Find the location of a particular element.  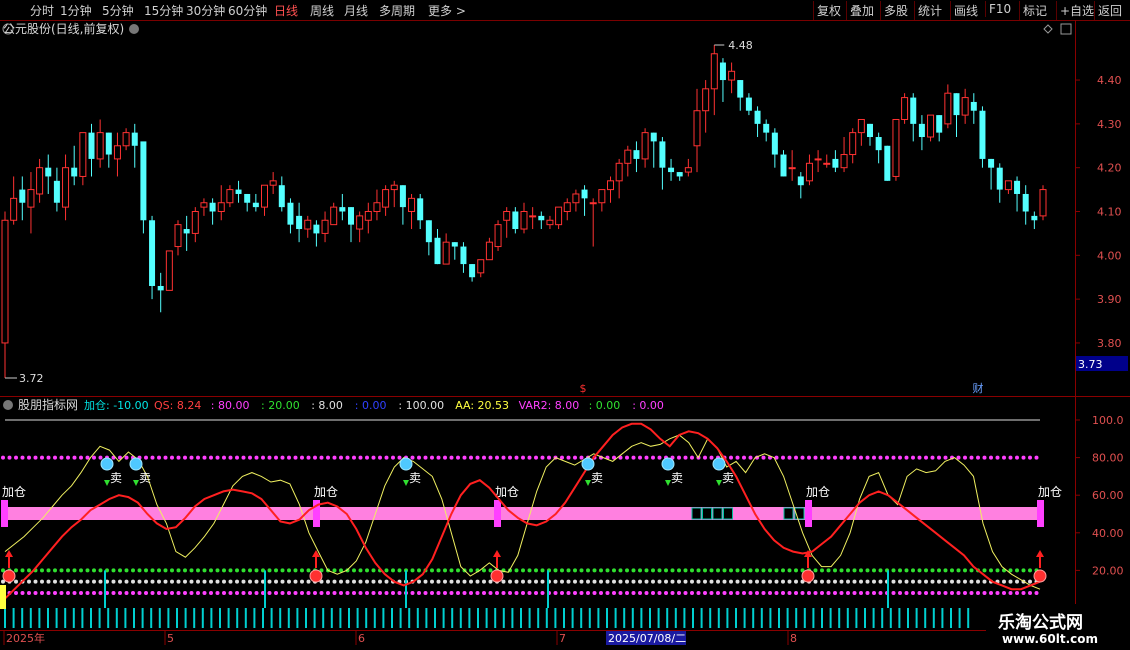

indicator-tick-label: 100.0 is located at coordinates (1108, 420).